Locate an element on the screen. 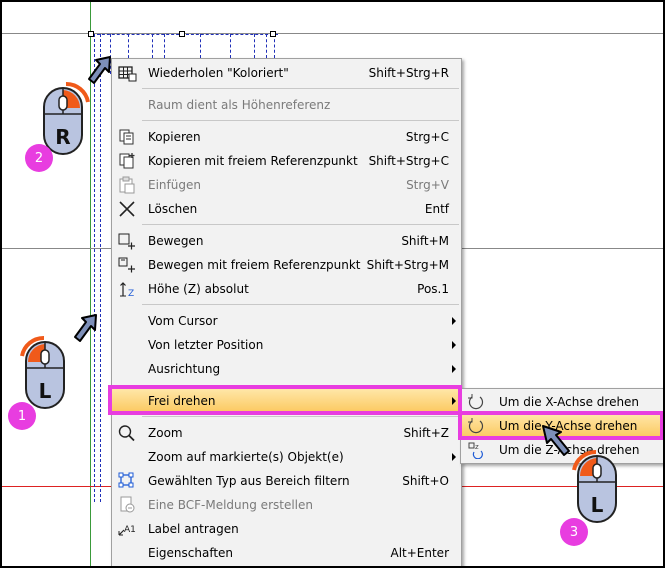  height-z-icon: Z is located at coordinates (127, 289).